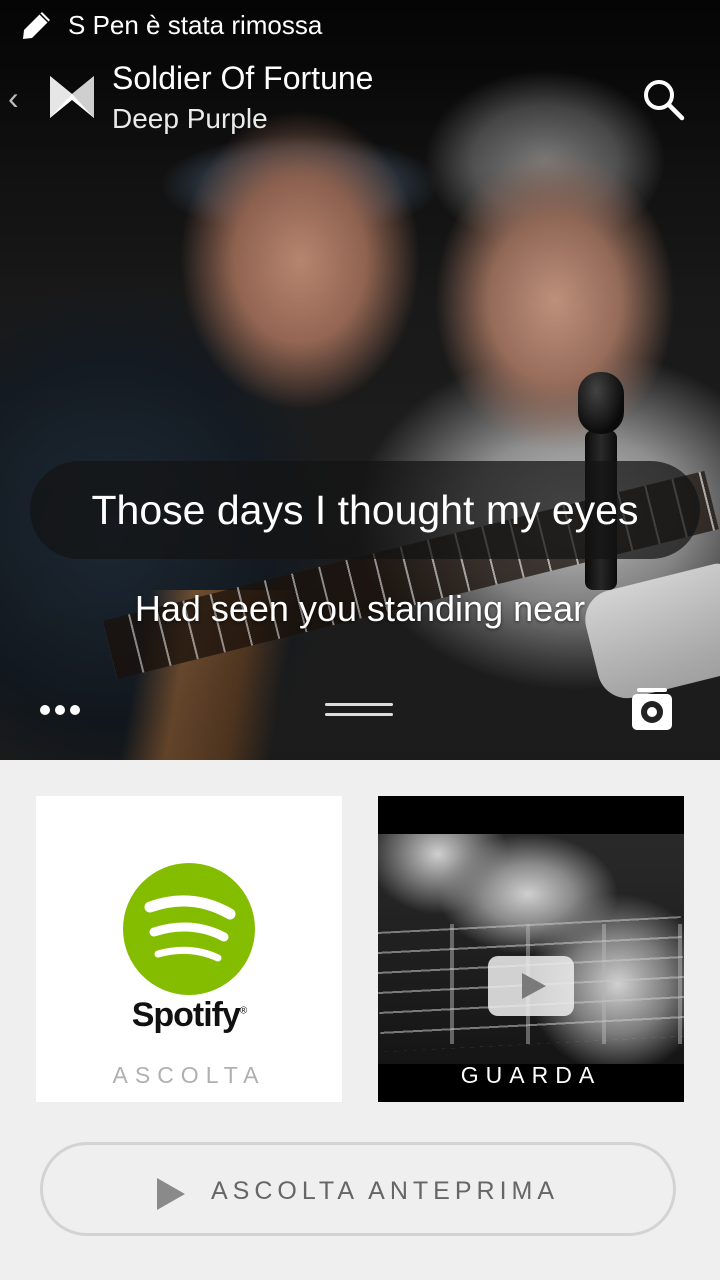 This screenshot has height=1280, width=720. What do you see at coordinates (189, 1015) in the screenshot?
I see `spotify-wordmark: Spotify®` at bounding box center [189, 1015].